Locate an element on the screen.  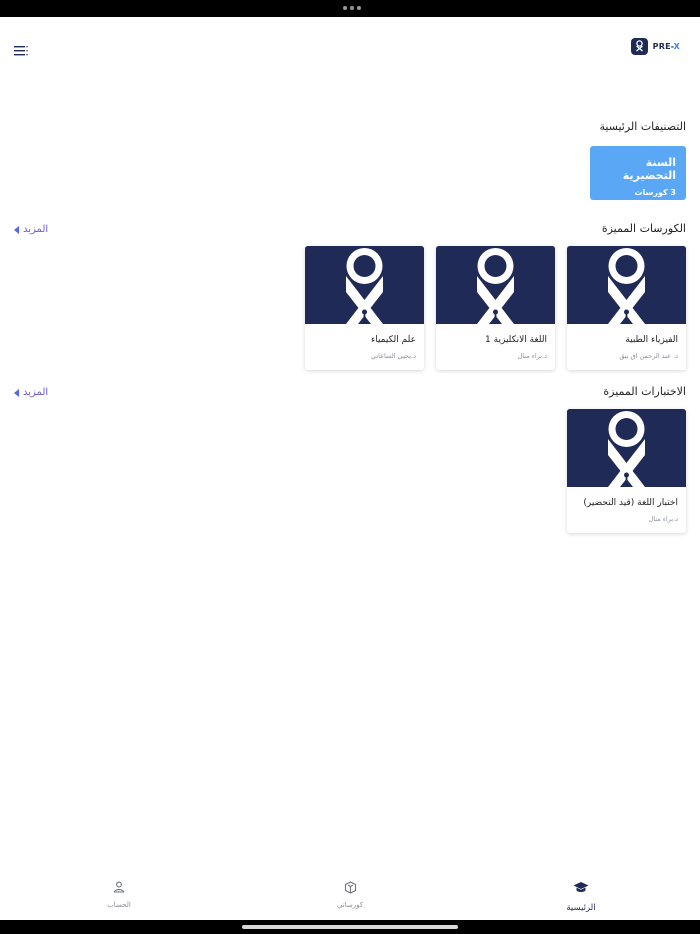
multitasking-dots is located at coordinates (352, 8).